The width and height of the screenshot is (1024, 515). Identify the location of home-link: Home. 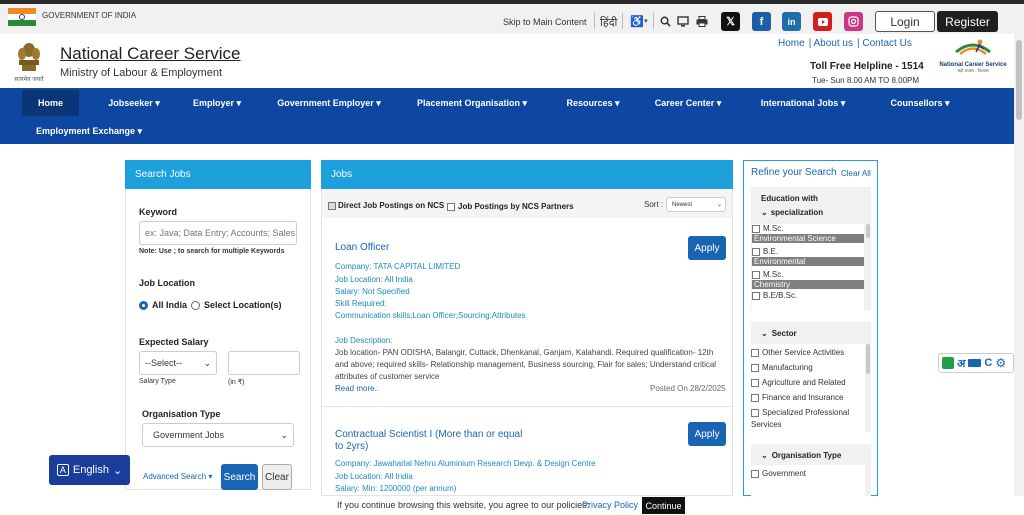
(791, 43).